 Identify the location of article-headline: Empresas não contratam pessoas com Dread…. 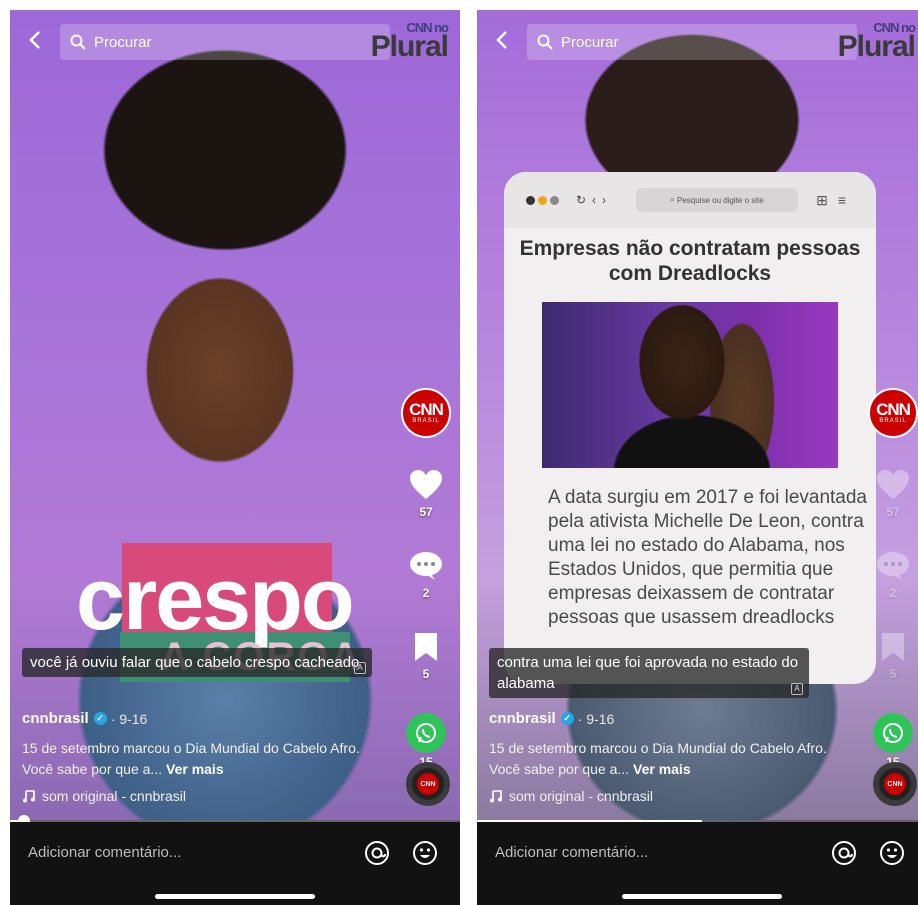
(690, 261).